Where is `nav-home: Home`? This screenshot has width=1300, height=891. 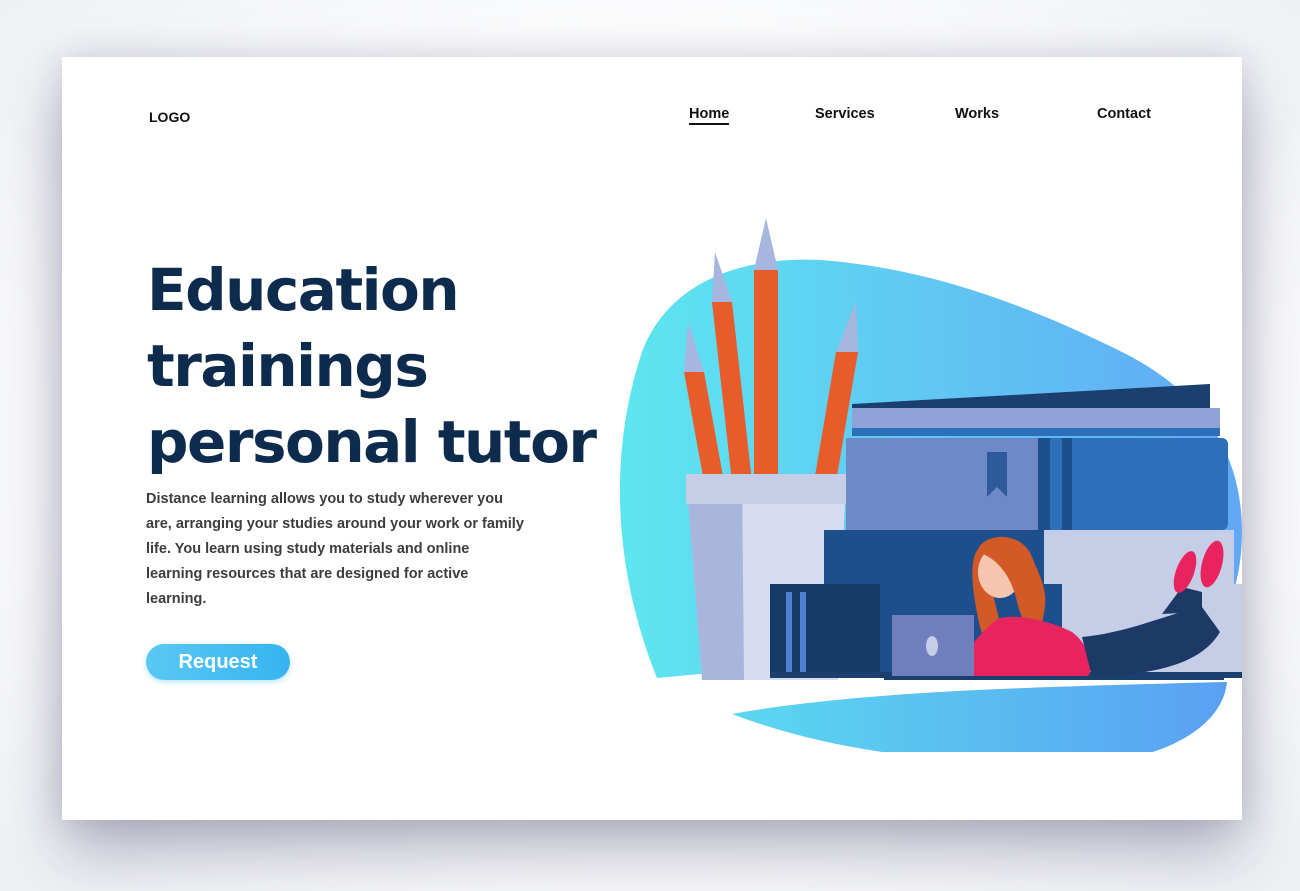
nav-home: Home is located at coordinates (709, 115).